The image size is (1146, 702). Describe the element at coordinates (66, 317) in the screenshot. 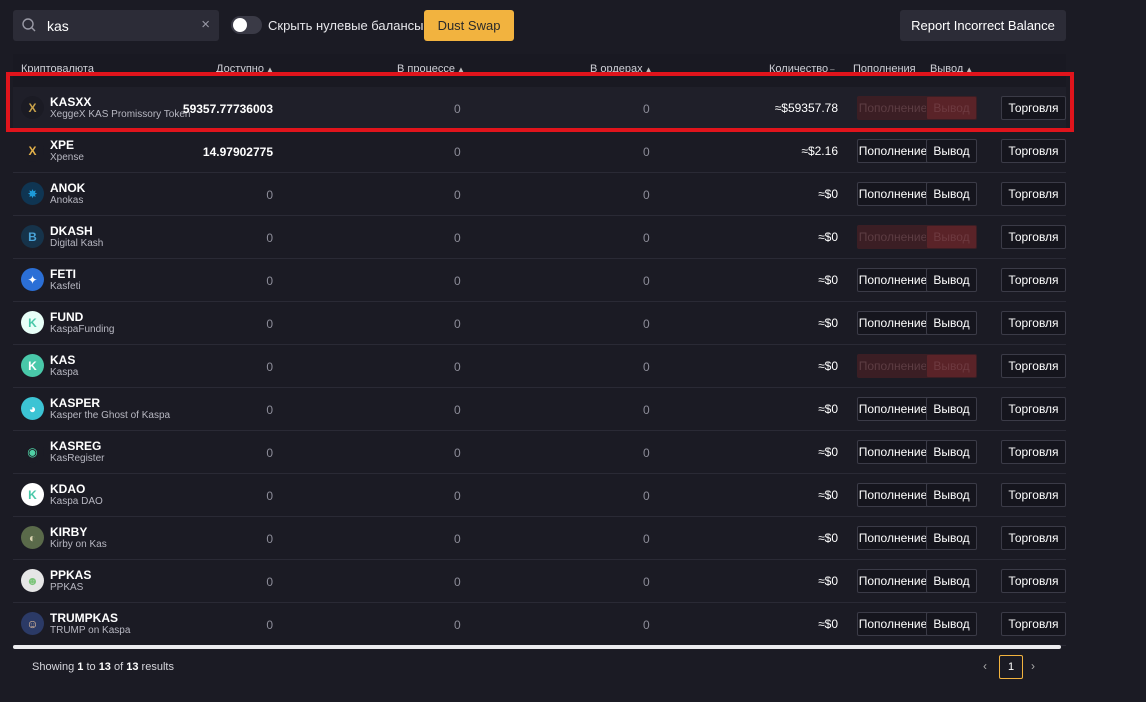

I see `coin-symbol: FUND` at that location.